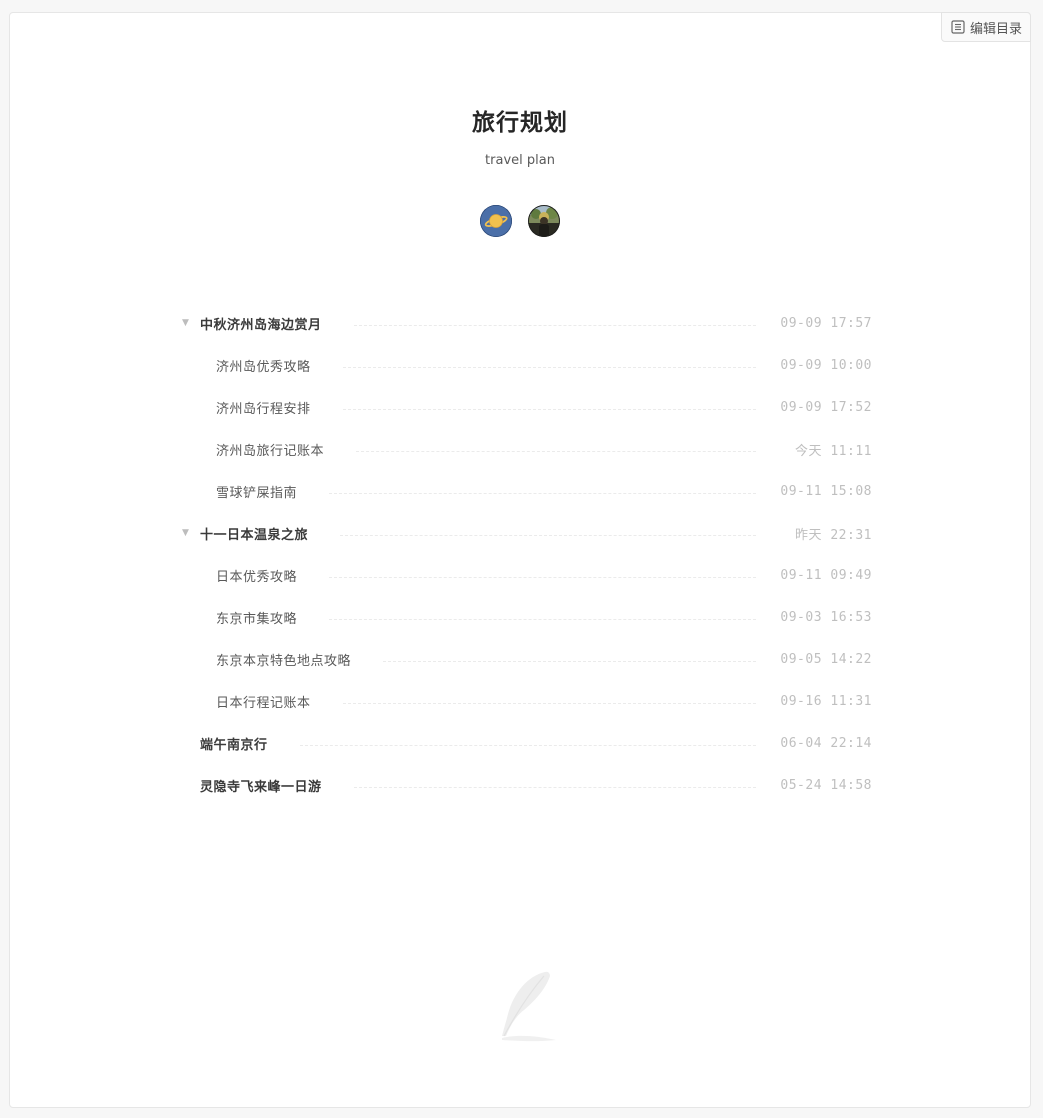 Image resolution: width=1043 pixels, height=1118 pixels. I want to click on toc-item-title: 日本优秀攻略, so click(256, 575).